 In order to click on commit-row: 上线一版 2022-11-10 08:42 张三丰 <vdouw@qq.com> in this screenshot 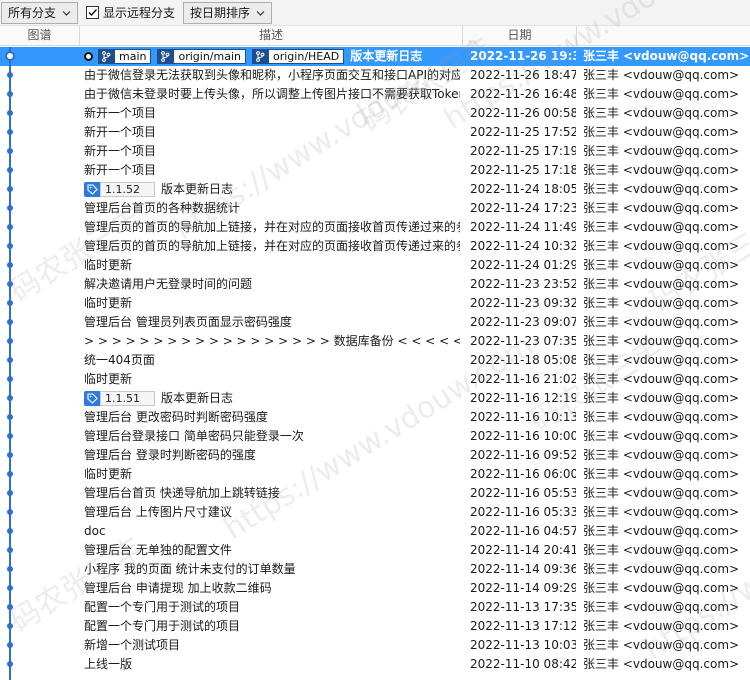, I will do `click(375, 664)`.